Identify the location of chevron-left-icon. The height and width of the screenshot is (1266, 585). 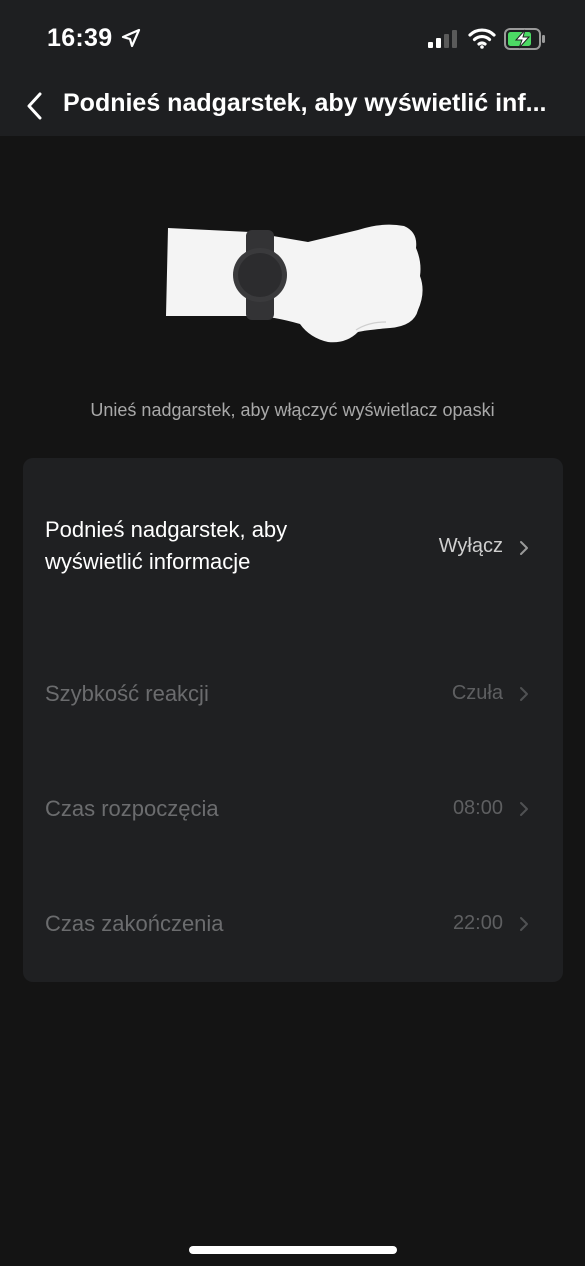
(34, 106).